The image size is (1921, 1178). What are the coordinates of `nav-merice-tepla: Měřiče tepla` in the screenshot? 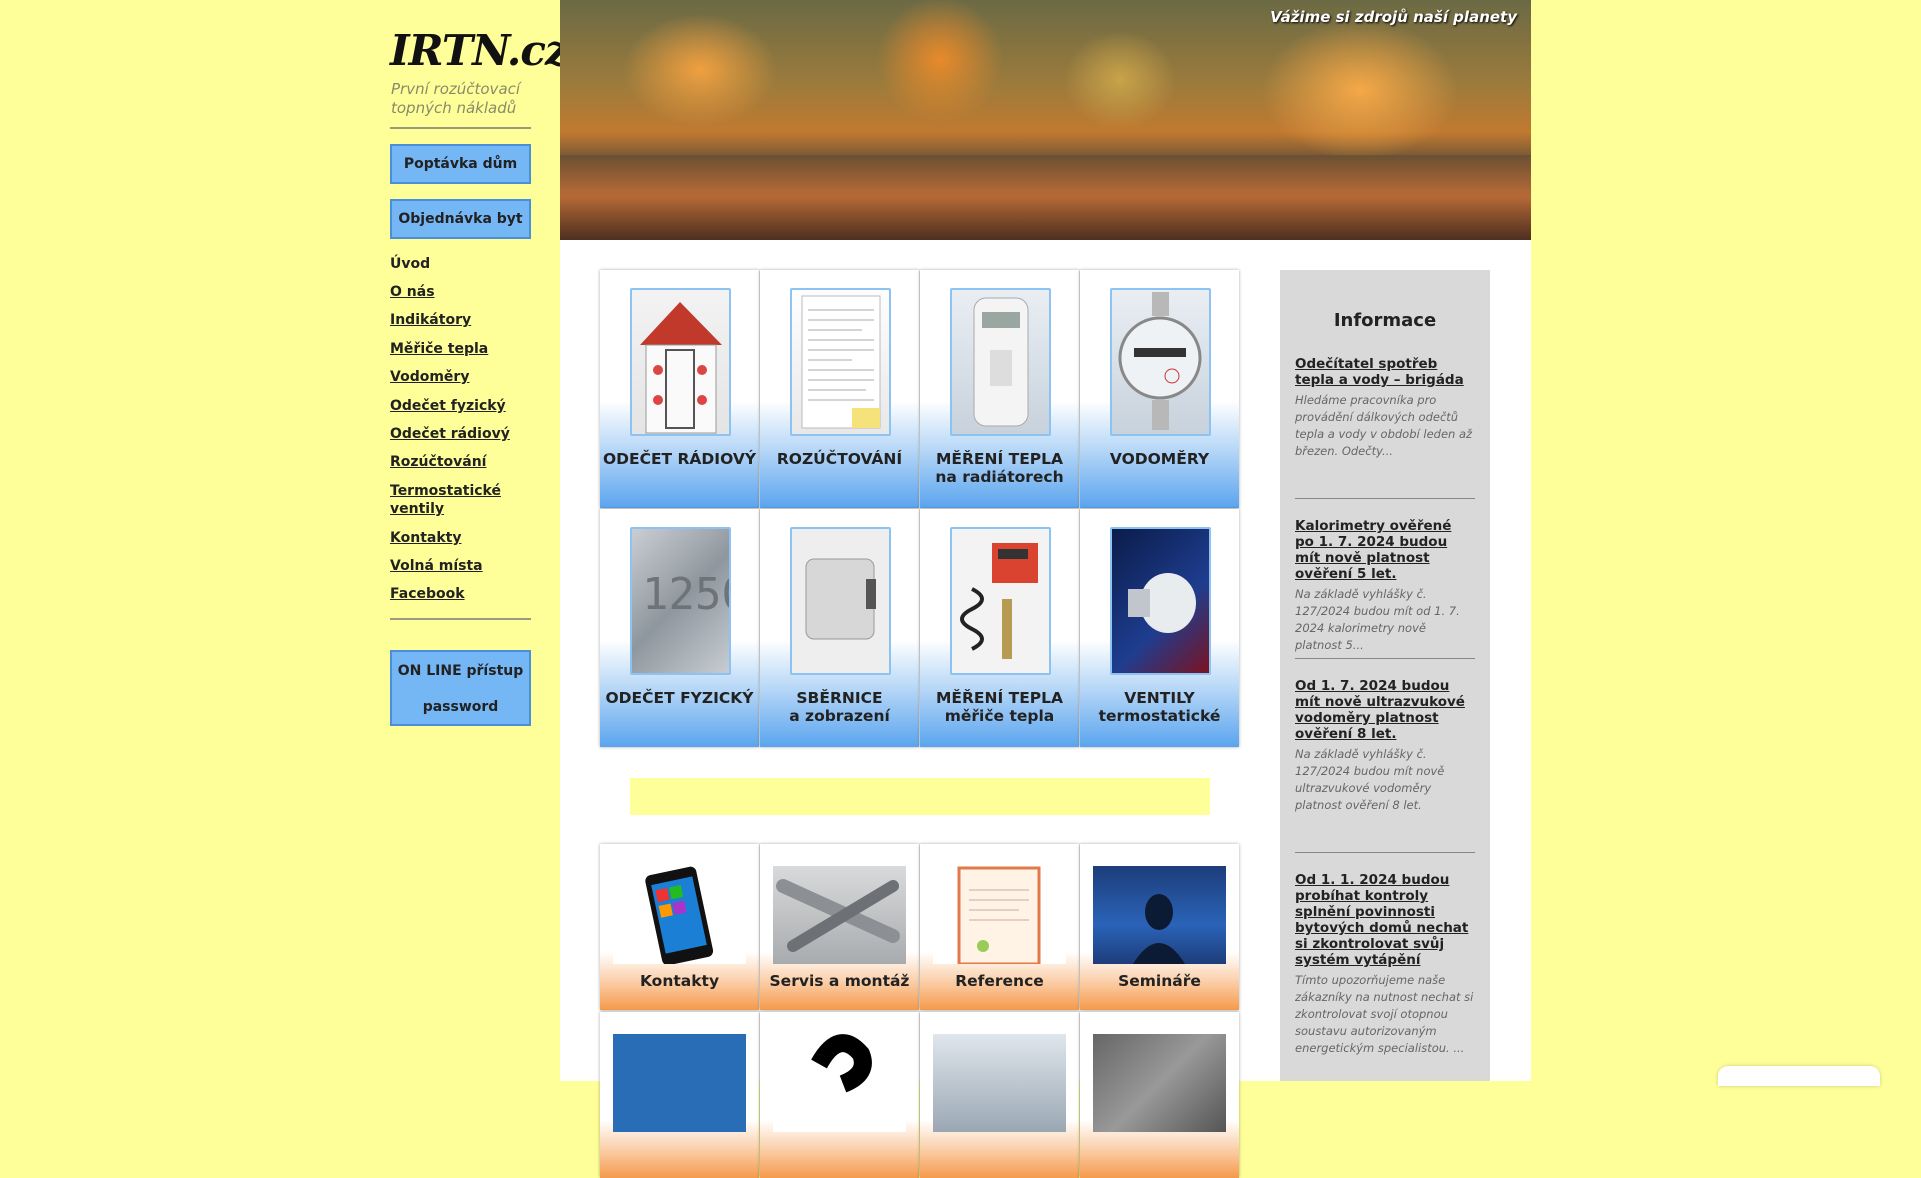 It's located at (460, 349).